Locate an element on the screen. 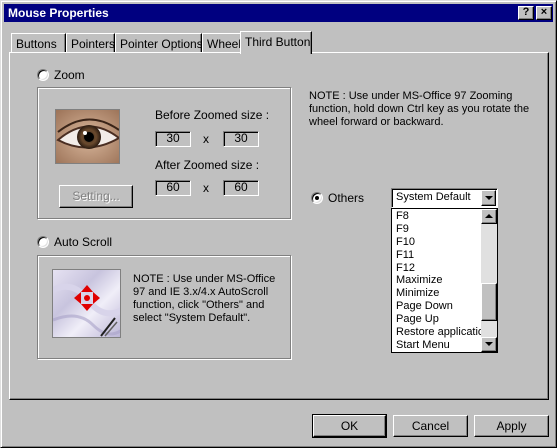 This screenshot has height=448, width=557. list-item-f11: F11 is located at coordinates (439, 255).